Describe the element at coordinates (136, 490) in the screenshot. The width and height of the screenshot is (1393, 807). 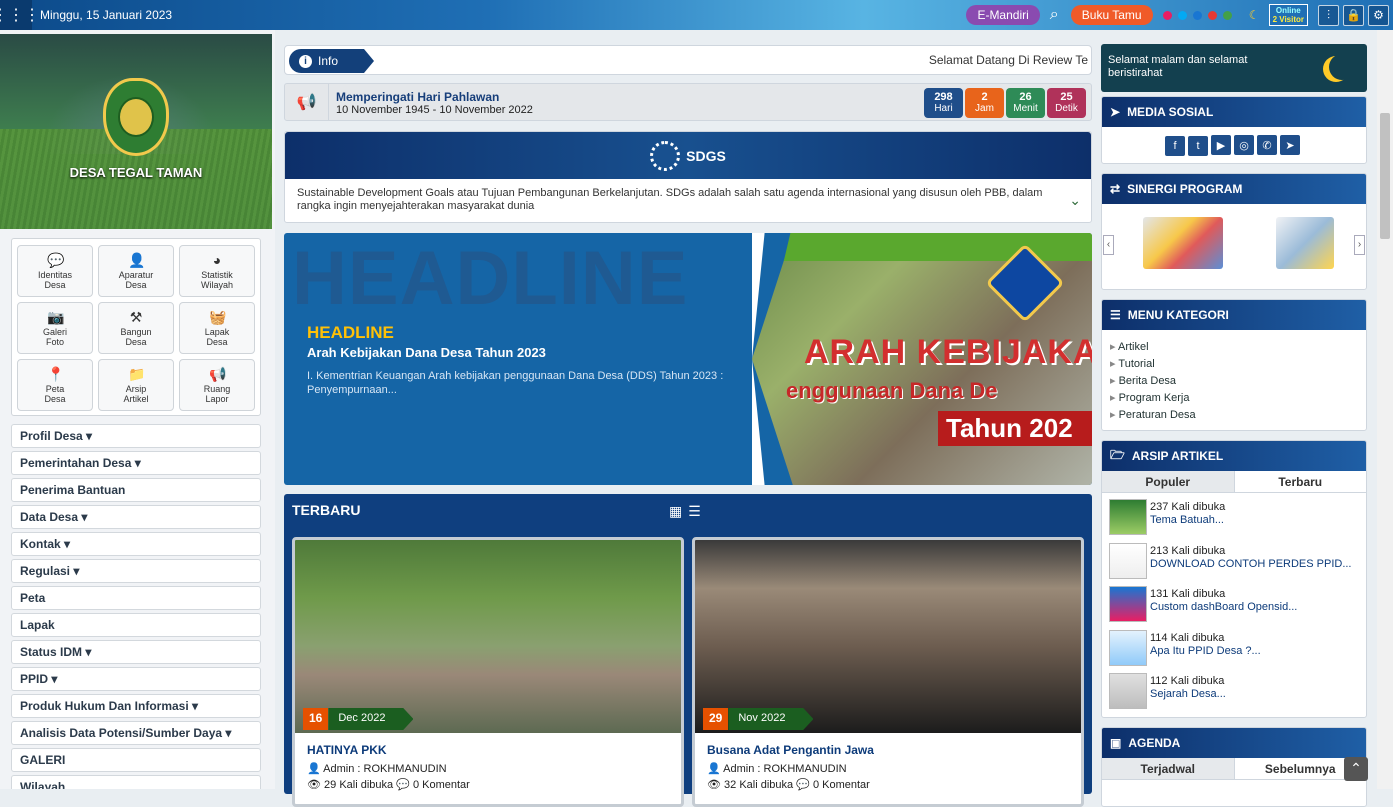
I see `sidebar-menu-item: Penerima Bantuan` at that location.